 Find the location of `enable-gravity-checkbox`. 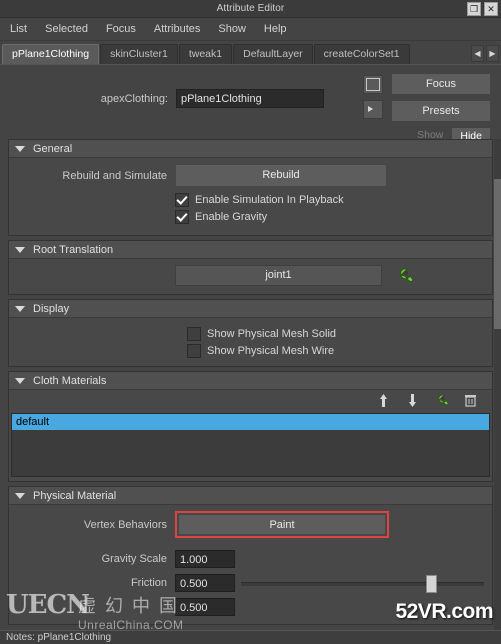

enable-gravity-checkbox is located at coordinates (182, 217).